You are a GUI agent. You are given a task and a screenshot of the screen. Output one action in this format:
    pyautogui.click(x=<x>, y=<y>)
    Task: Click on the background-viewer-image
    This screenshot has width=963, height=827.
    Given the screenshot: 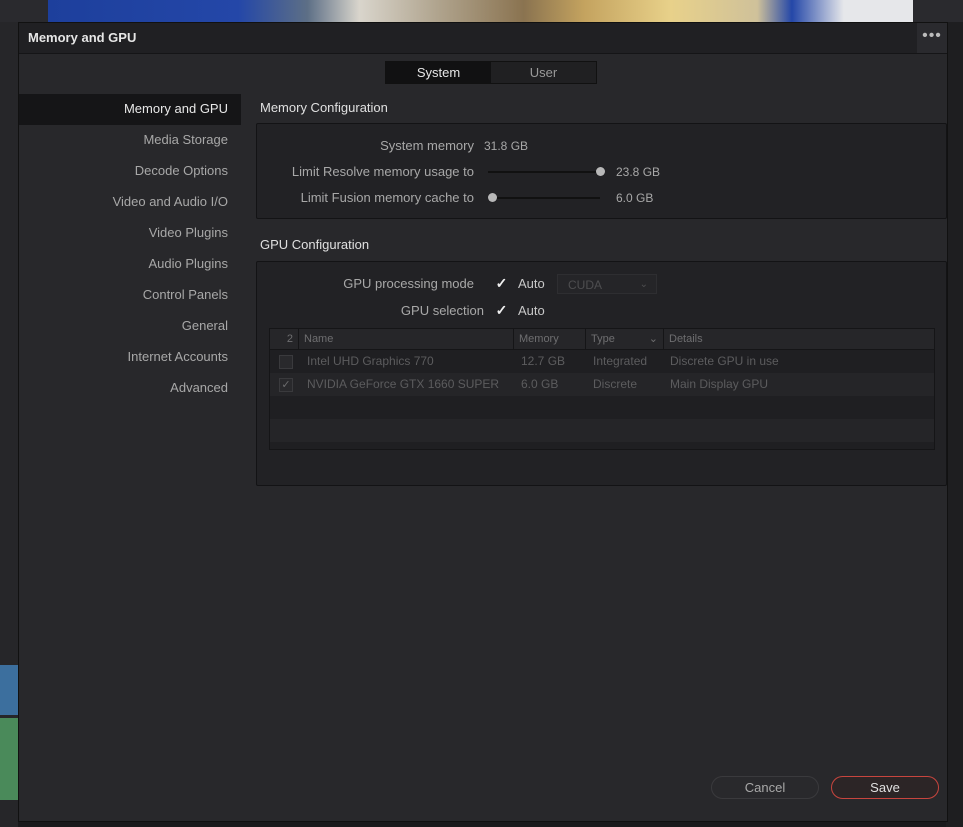 What is the action you would take?
    pyautogui.click(x=480, y=11)
    